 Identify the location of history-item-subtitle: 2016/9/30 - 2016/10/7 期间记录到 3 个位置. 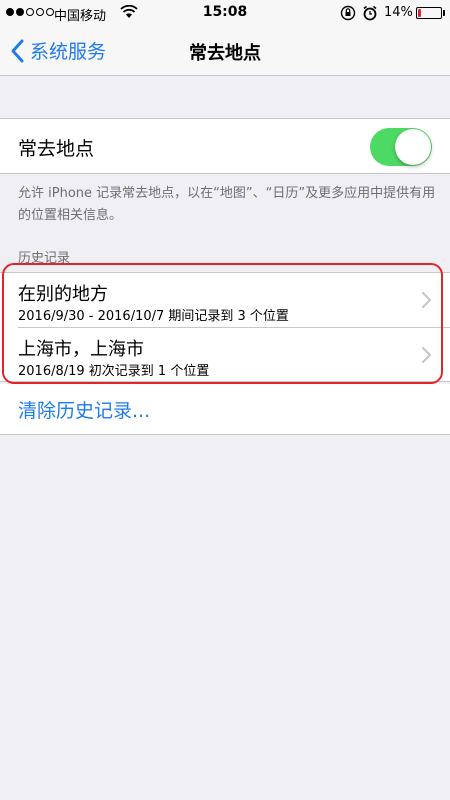
(153, 316).